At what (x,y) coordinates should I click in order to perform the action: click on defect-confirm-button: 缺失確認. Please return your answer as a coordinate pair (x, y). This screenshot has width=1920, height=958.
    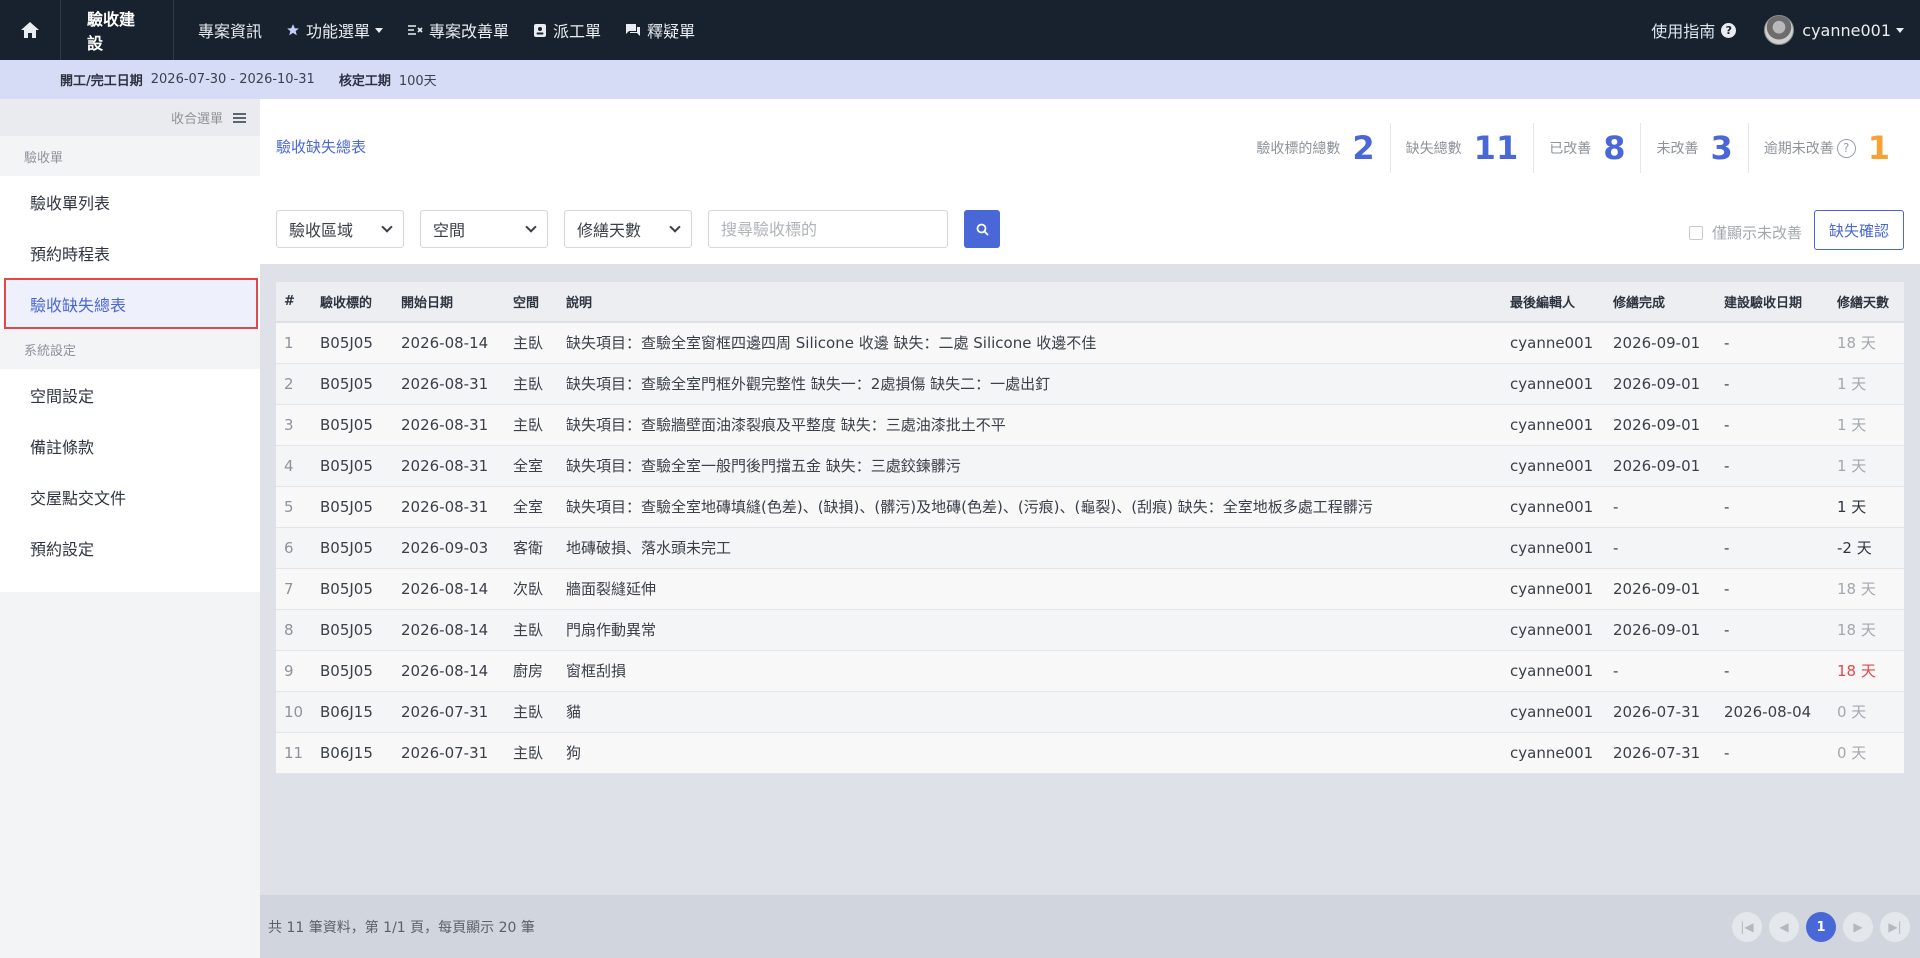
    Looking at the image, I should click on (1859, 230).